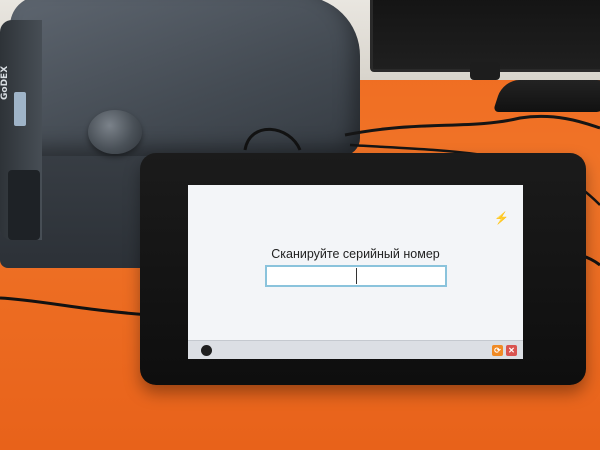 The image size is (600, 450). Describe the element at coordinates (355, 349) in the screenshot. I see `taskbar: ⟳ ✕` at that location.